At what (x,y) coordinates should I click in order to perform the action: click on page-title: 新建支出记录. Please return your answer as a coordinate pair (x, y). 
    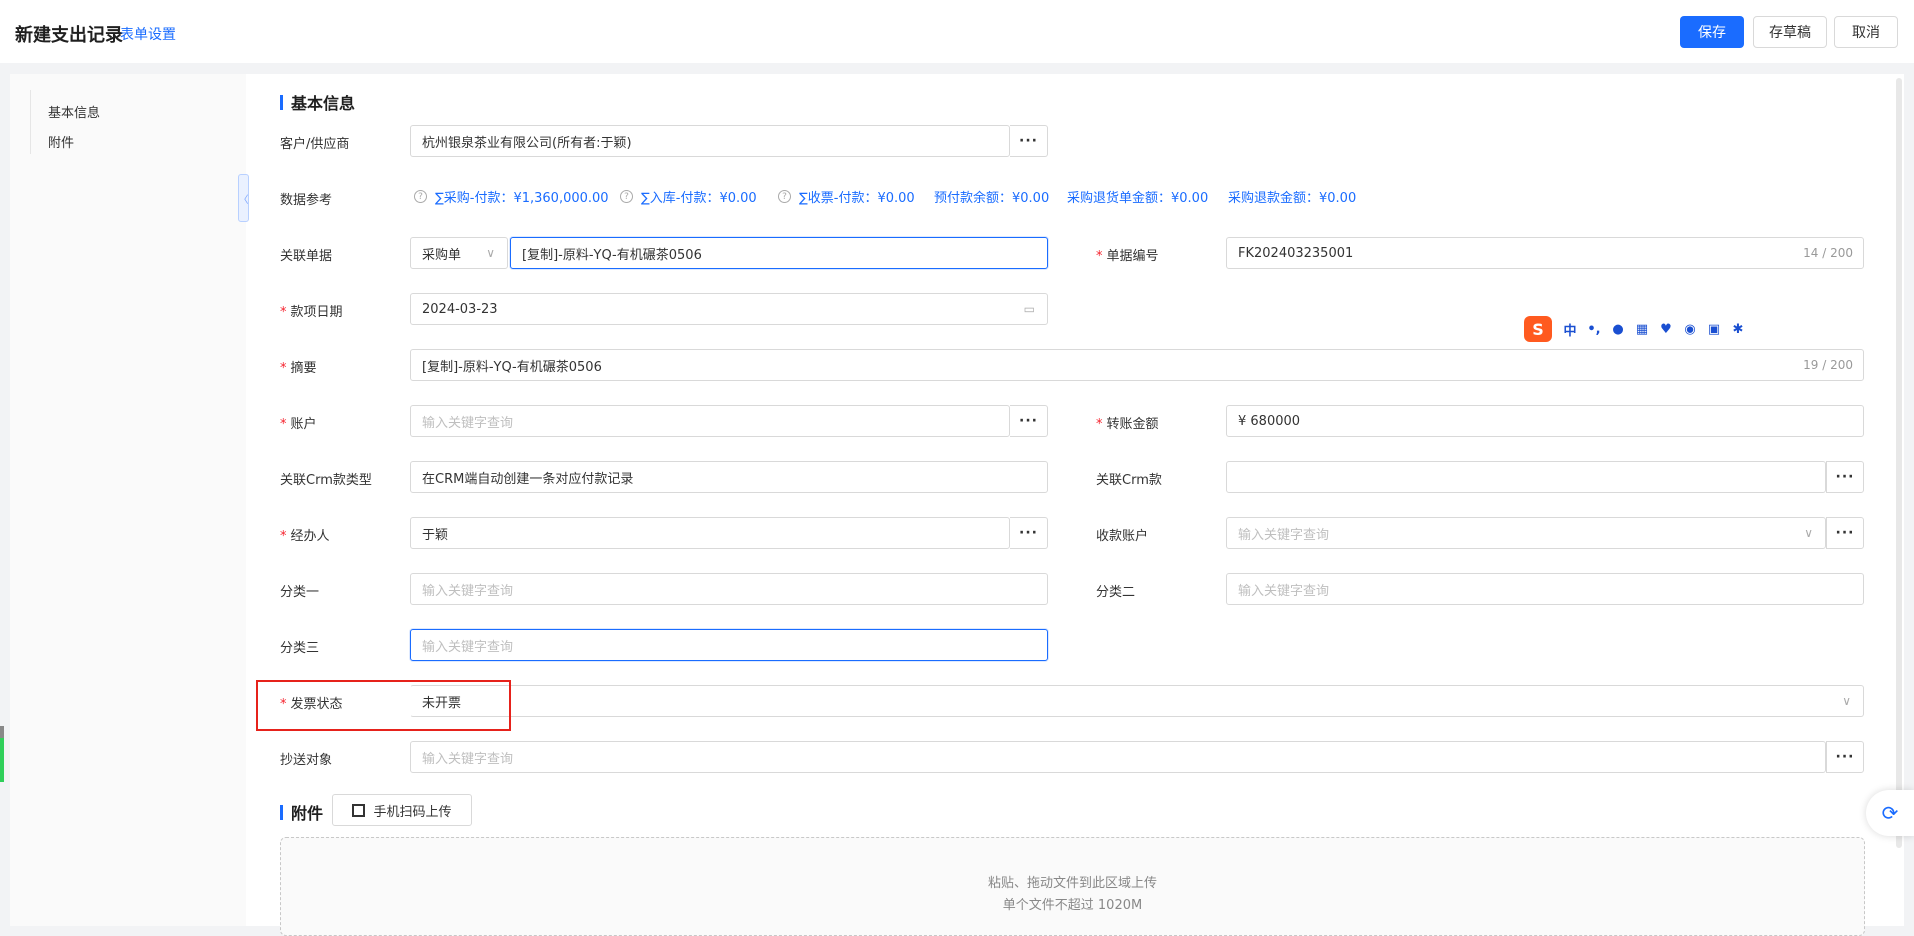
    Looking at the image, I should click on (69, 35).